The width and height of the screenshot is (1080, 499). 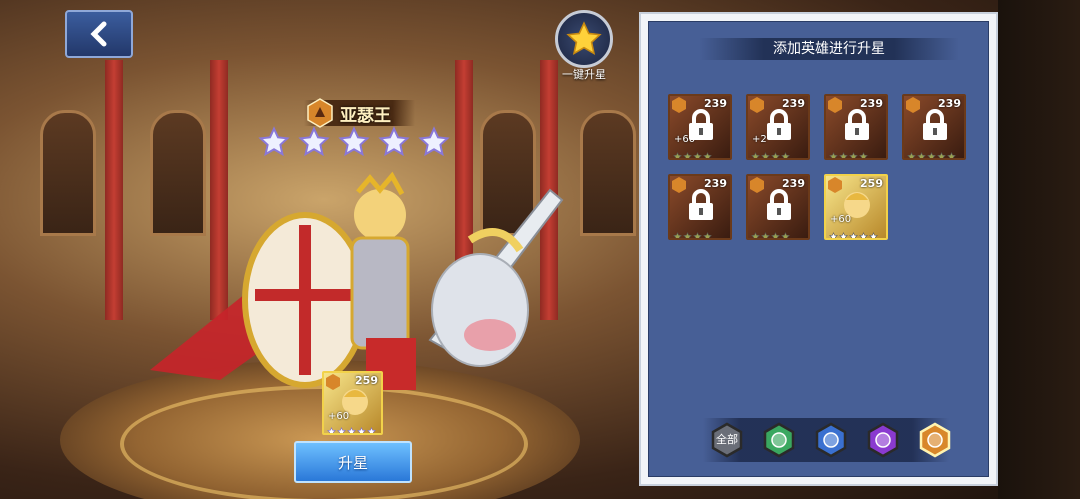 I want to click on filter-dark-faction-button, so click(x=883, y=440).